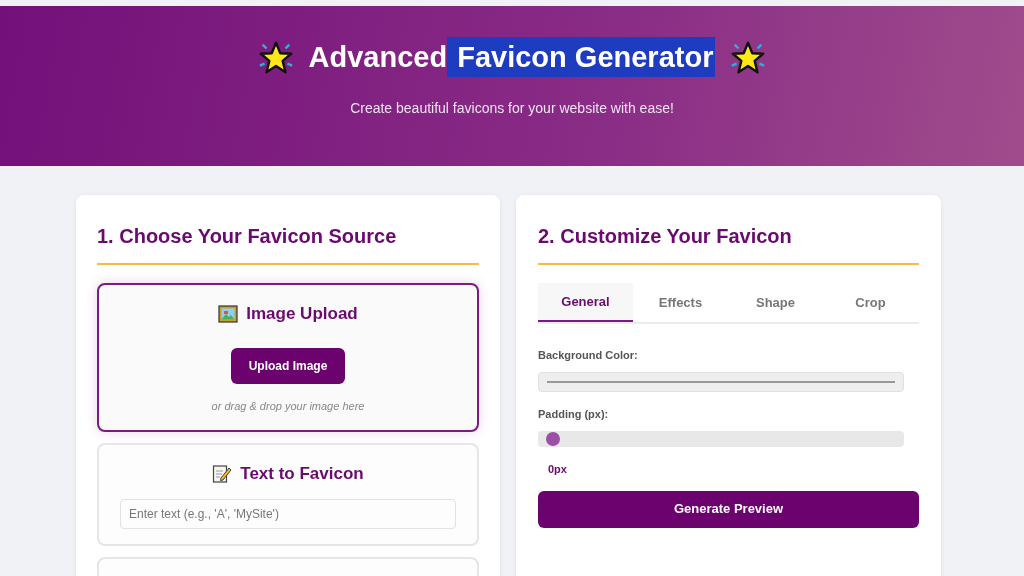 This screenshot has width=1024, height=576. Describe the element at coordinates (728, 509) in the screenshot. I see `generate-preview-button: Generate Preview` at that location.